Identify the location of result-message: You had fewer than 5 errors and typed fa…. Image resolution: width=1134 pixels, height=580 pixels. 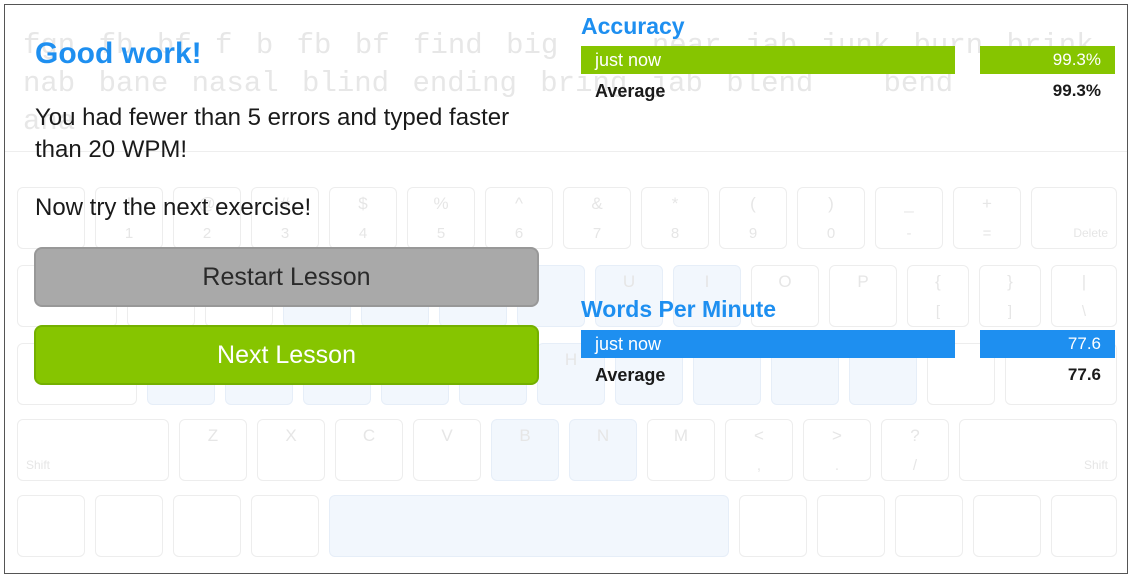
(272, 133).